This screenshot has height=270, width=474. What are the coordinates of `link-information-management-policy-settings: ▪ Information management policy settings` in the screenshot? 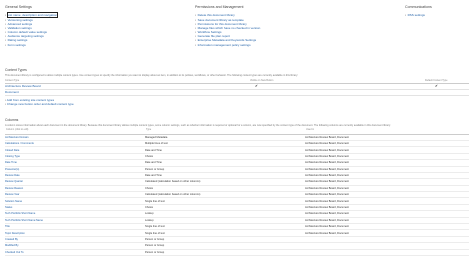 It's located at (280, 45).